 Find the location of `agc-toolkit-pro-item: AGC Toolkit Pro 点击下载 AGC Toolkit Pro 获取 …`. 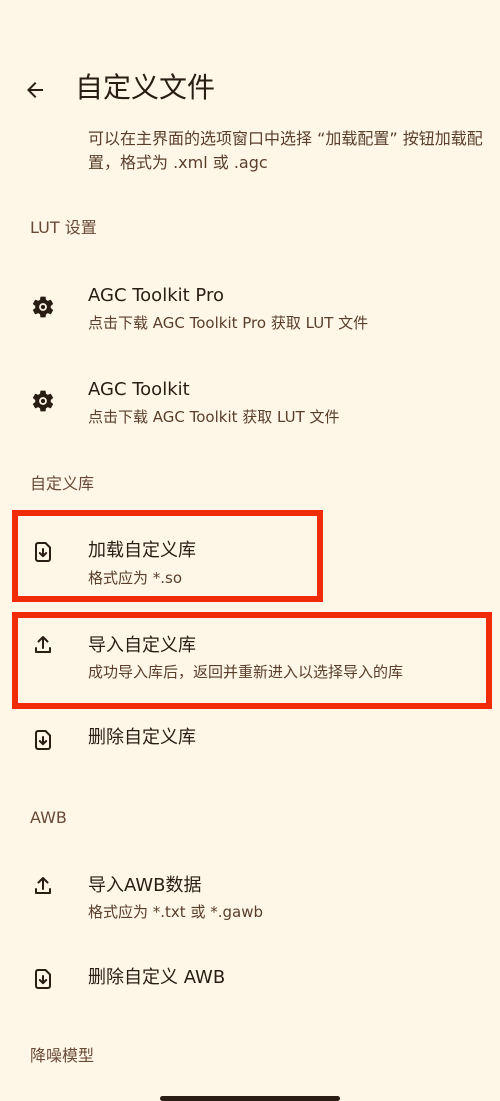

agc-toolkit-pro-item: AGC Toolkit Pro 点击下载 AGC Toolkit Pro 获取 … is located at coordinates (250, 315).